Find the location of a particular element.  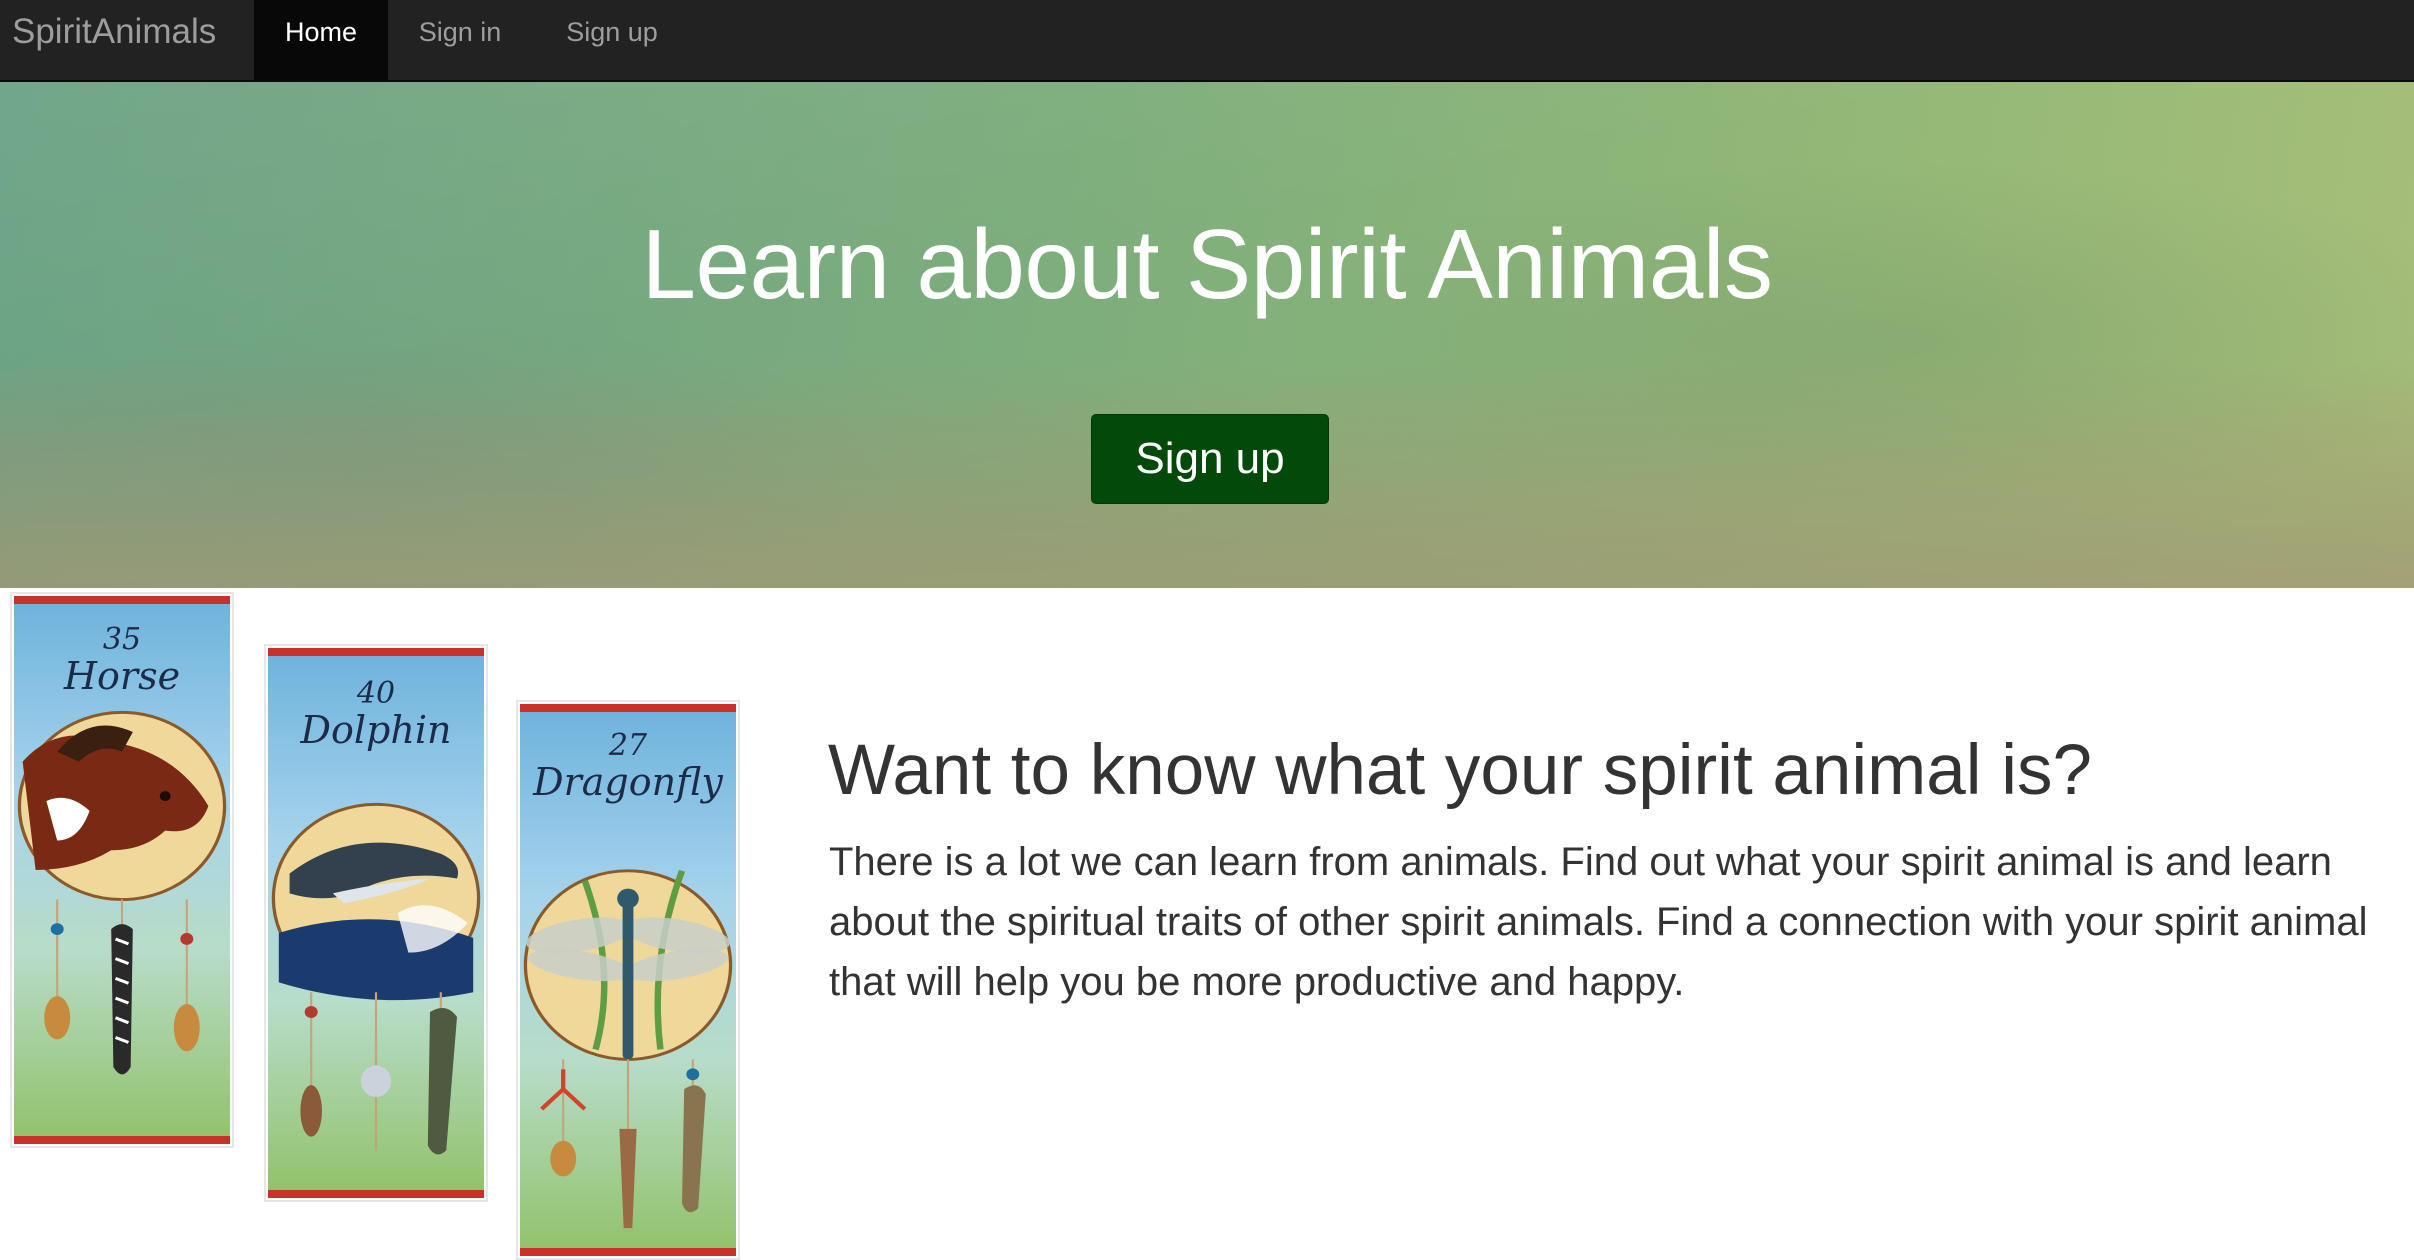

card-horse-image: 35 Horse is located at coordinates (122, 870).